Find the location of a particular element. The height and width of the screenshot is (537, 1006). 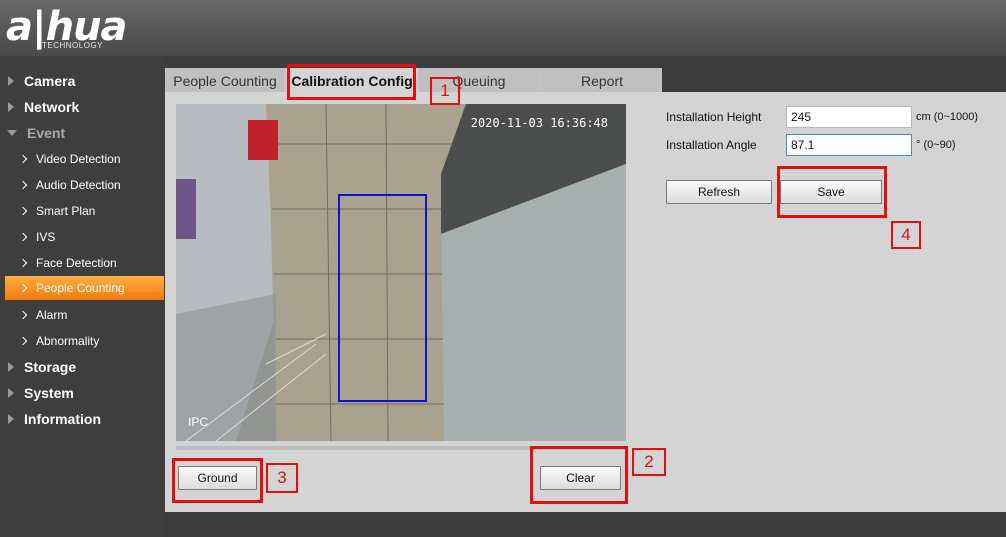

sidebar-item-label: Audio Detection is located at coordinates (78, 185).